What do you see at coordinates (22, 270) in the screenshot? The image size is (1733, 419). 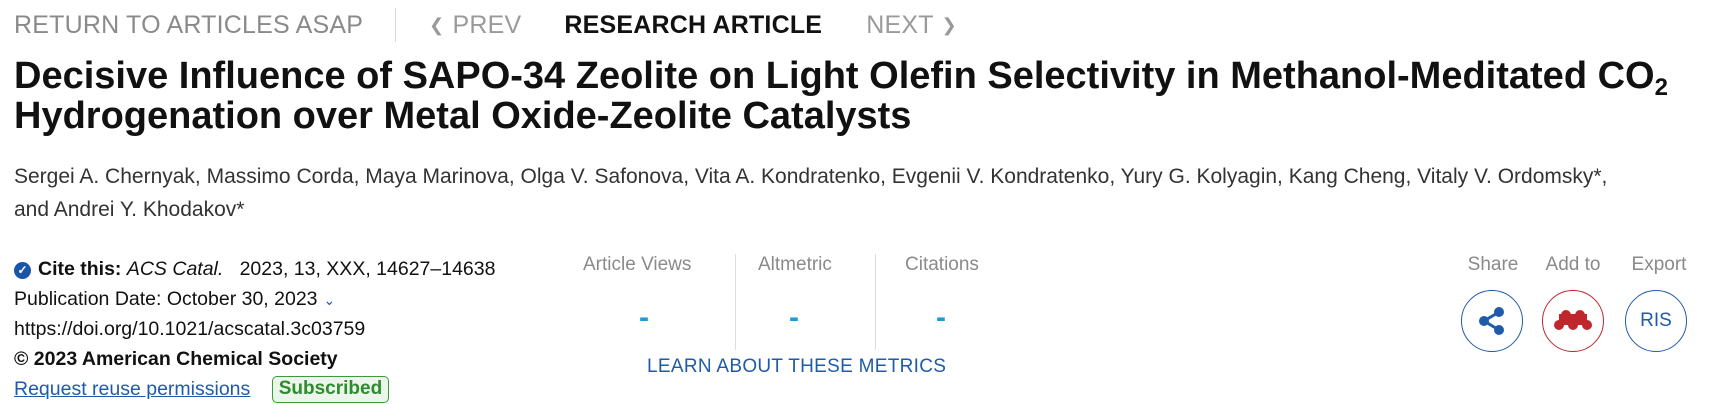 I see `check-icon: ✓` at bounding box center [22, 270].